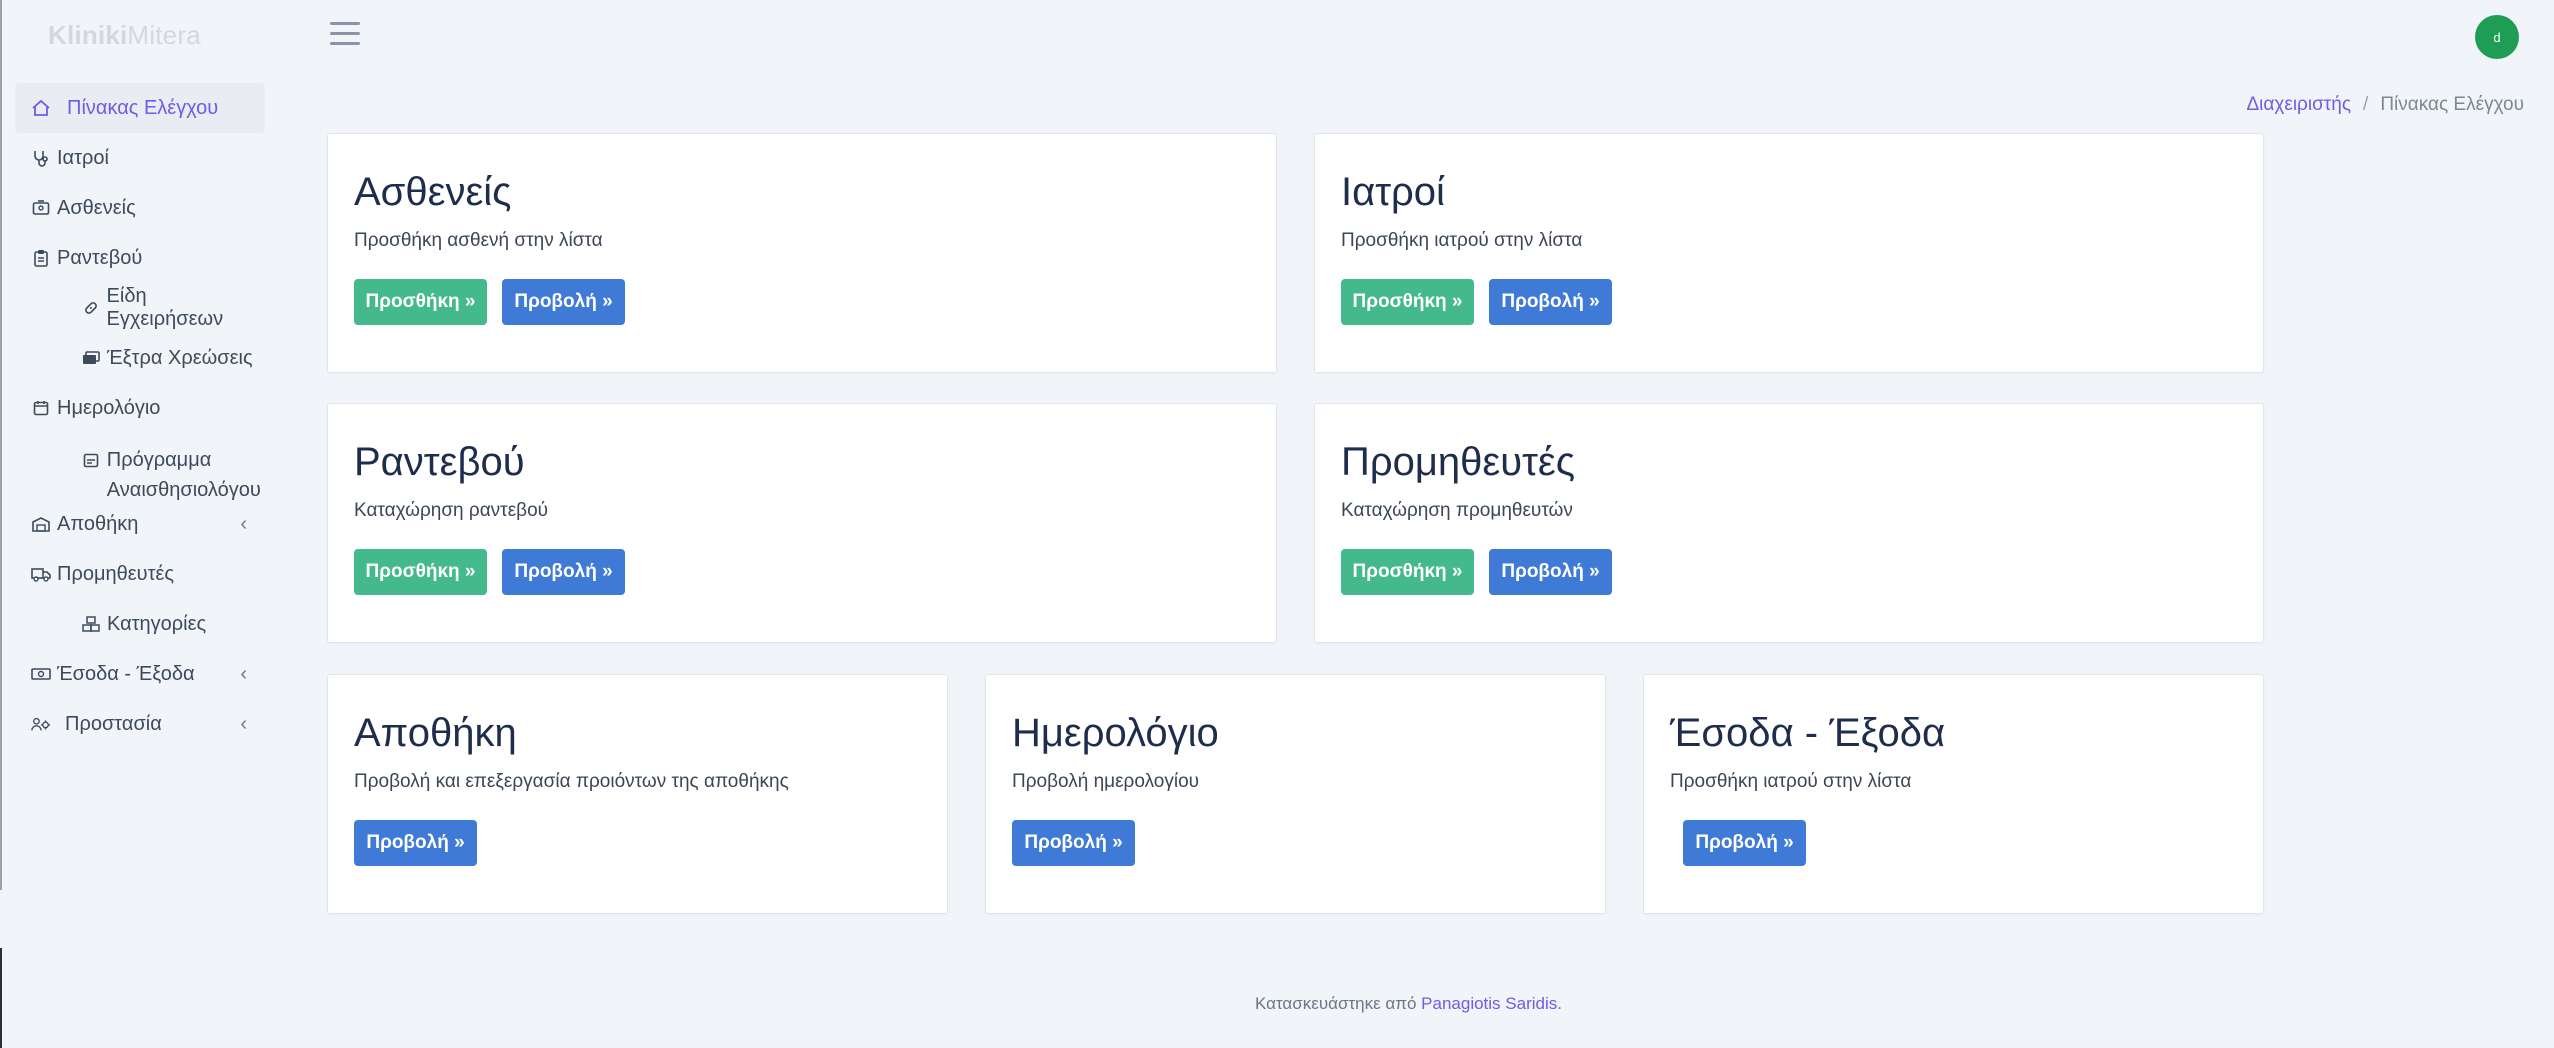 Image resolution: width=2554 pixels, height=1048 pixels. What do you see at coordinates (1550, 302) in the screenshot?
I see `view-doctors-button: Προβολή »` at bounding box center [1550, 302].